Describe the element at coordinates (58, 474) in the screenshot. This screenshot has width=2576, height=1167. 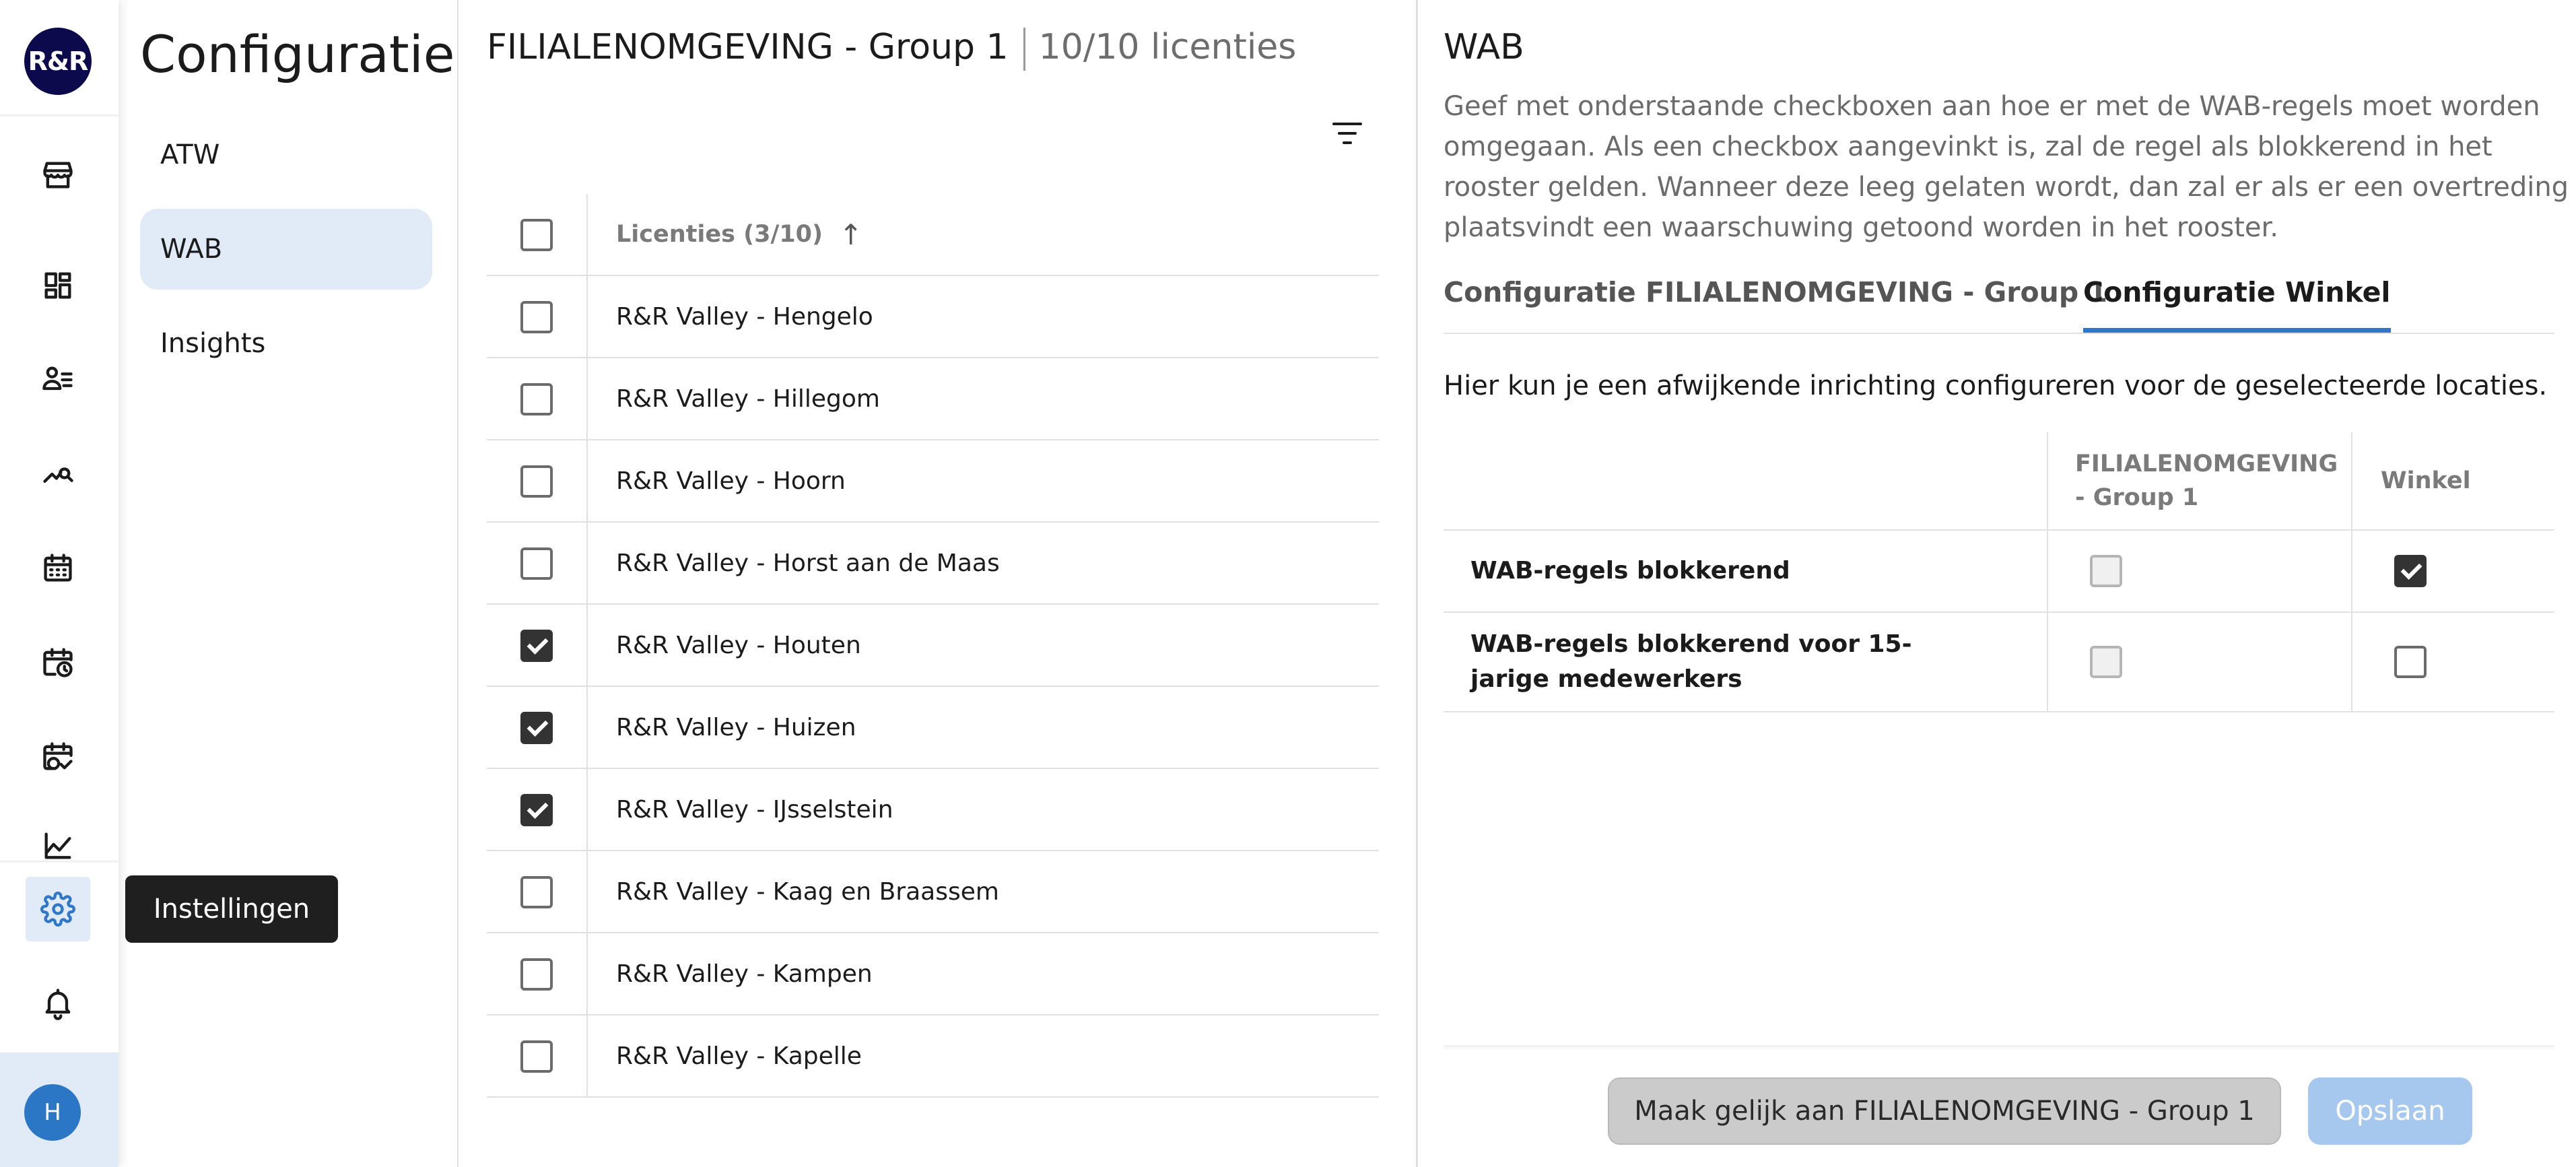
I see `analytics-icon` at that location.